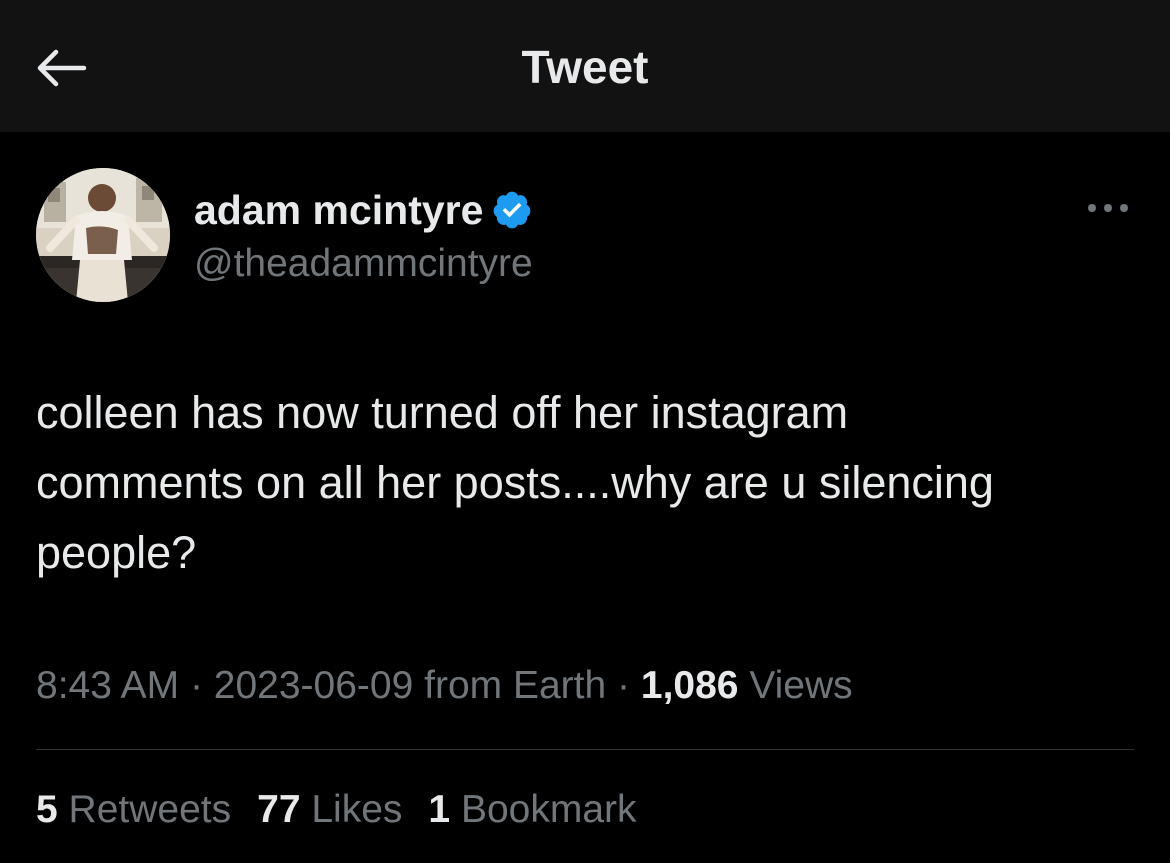 Image resolution: width=1170 pixels, height=863 pixels. What do you see at coordinates (47, 809) in the screenshot?
I see `retweets-count: 5` at bounding box center [47, 809].